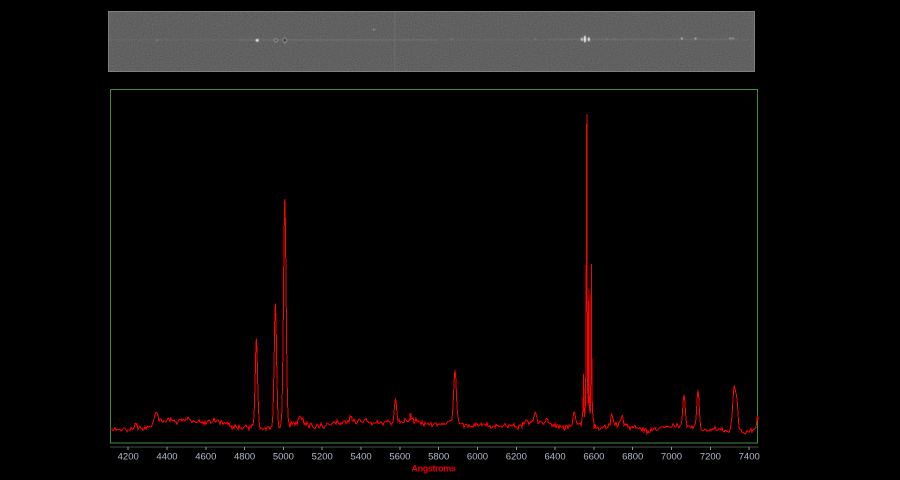  I want to click on svg-text: 5600, so click(399, 457).